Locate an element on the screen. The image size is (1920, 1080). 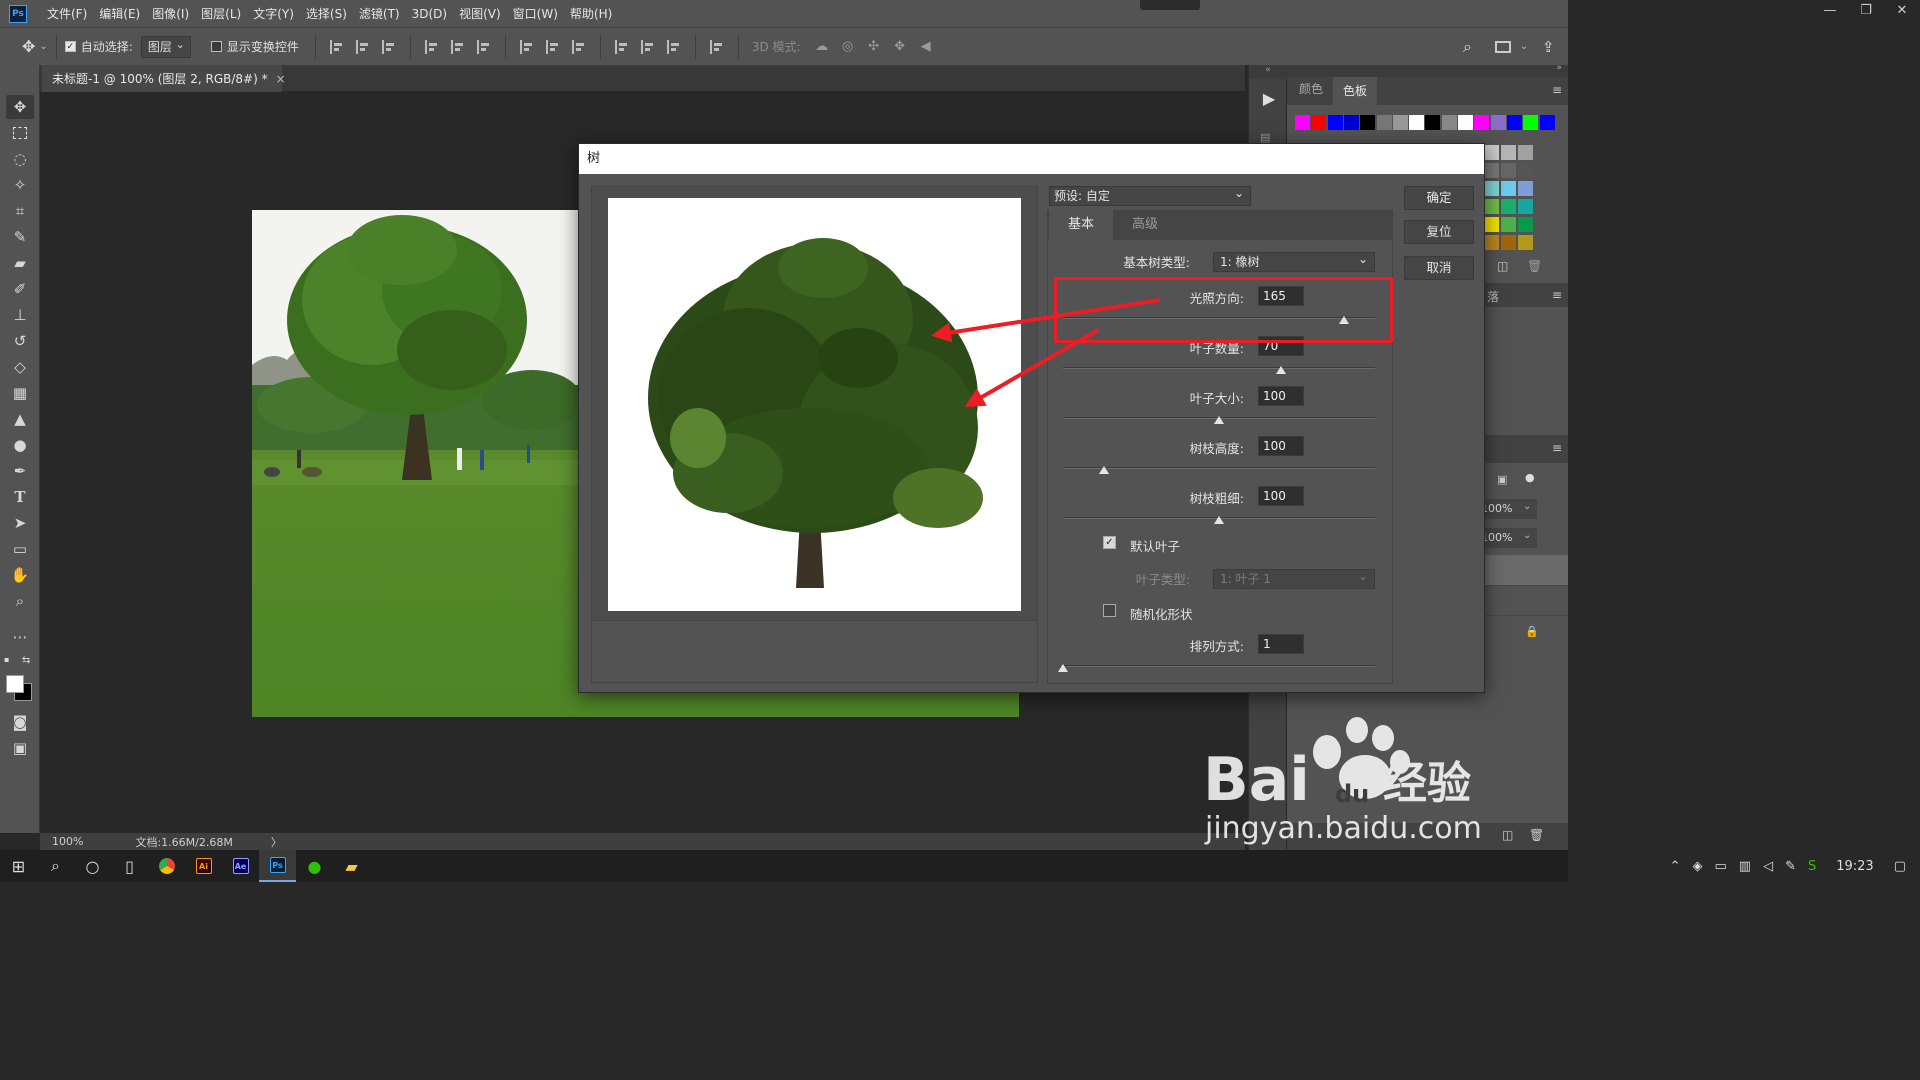
align-top-icon is located at coordinates (336, 46).